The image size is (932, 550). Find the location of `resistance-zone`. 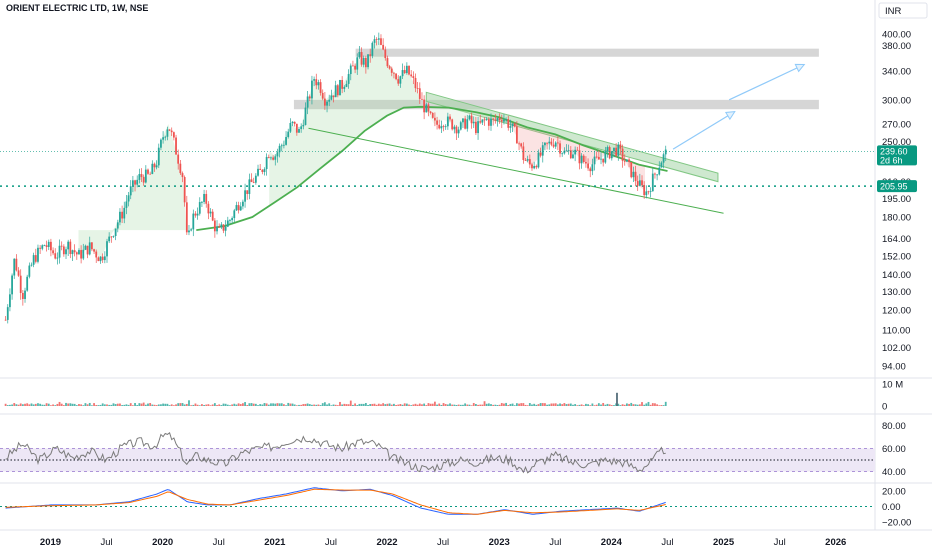

resistance-zone is located at coordinates (587, 52).